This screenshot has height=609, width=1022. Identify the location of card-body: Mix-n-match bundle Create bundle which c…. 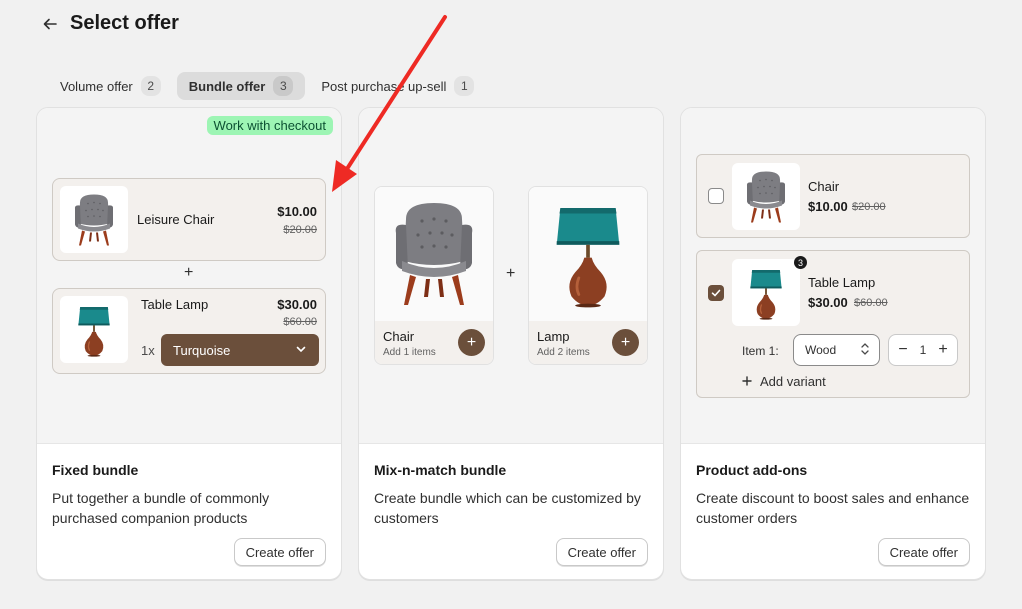
(511, 511).